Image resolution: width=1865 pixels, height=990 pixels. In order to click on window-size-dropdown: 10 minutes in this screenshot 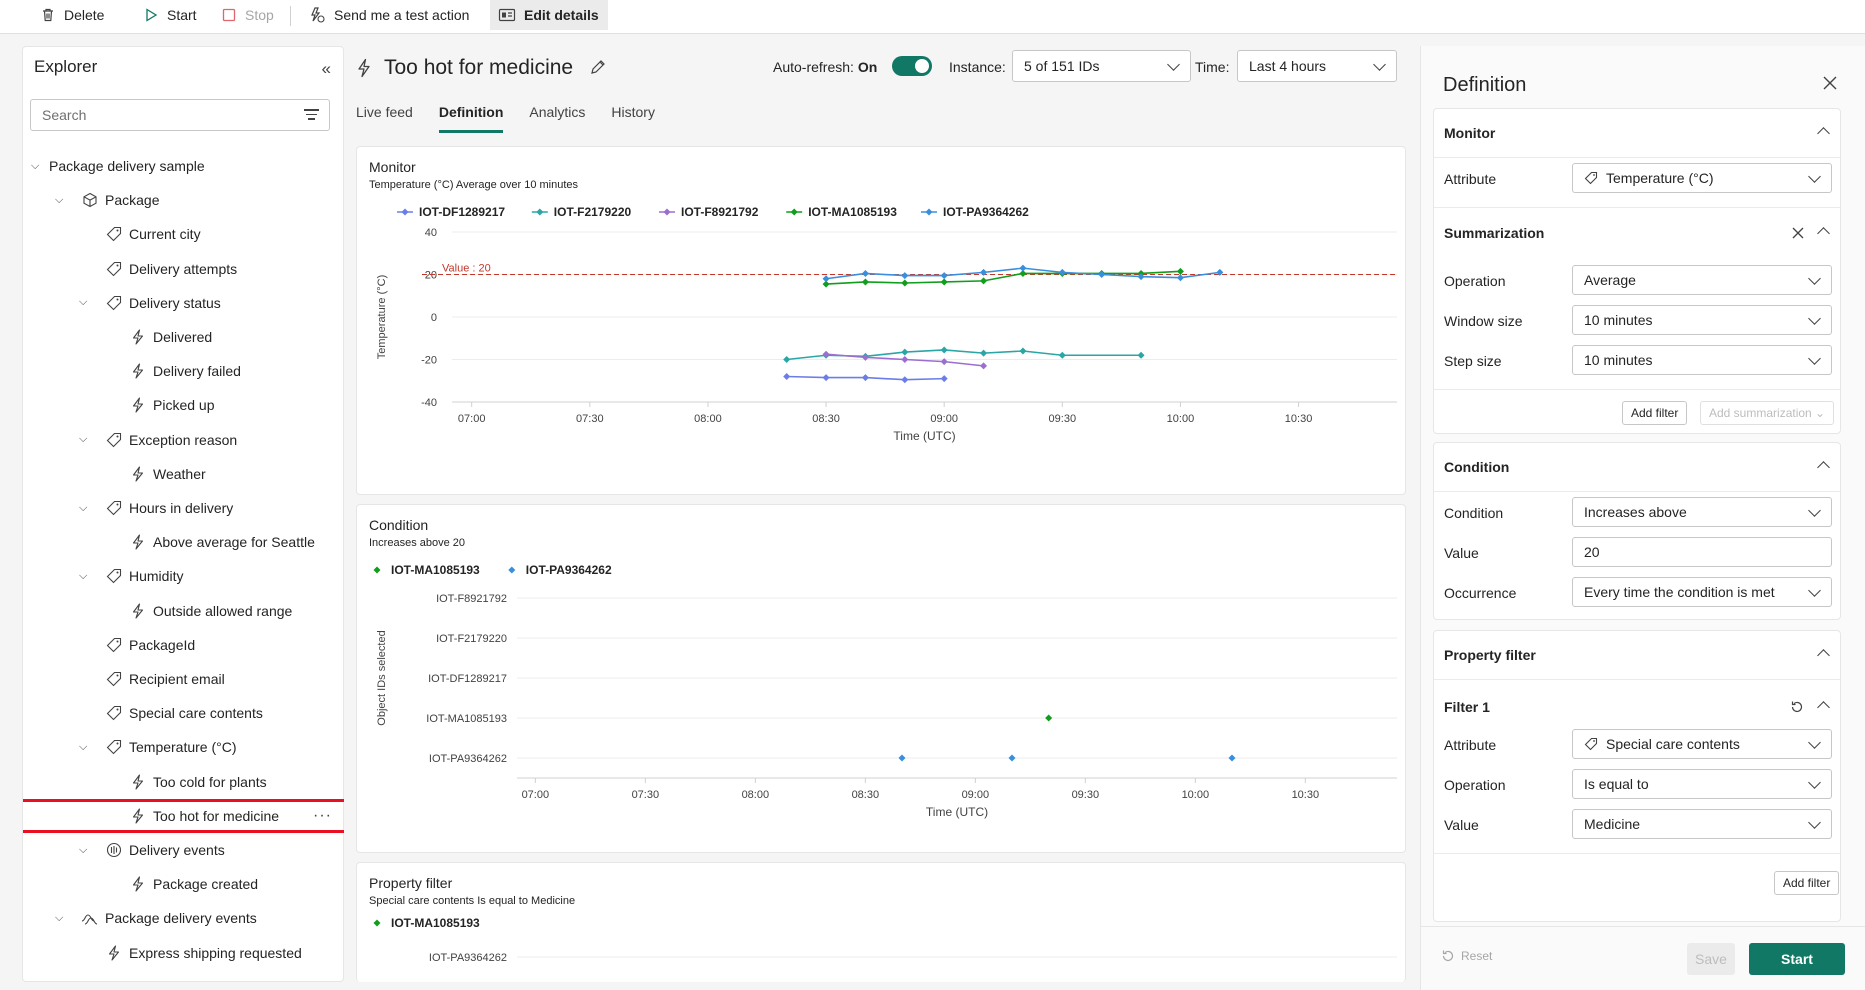, I will do `click(1702, 320)`.